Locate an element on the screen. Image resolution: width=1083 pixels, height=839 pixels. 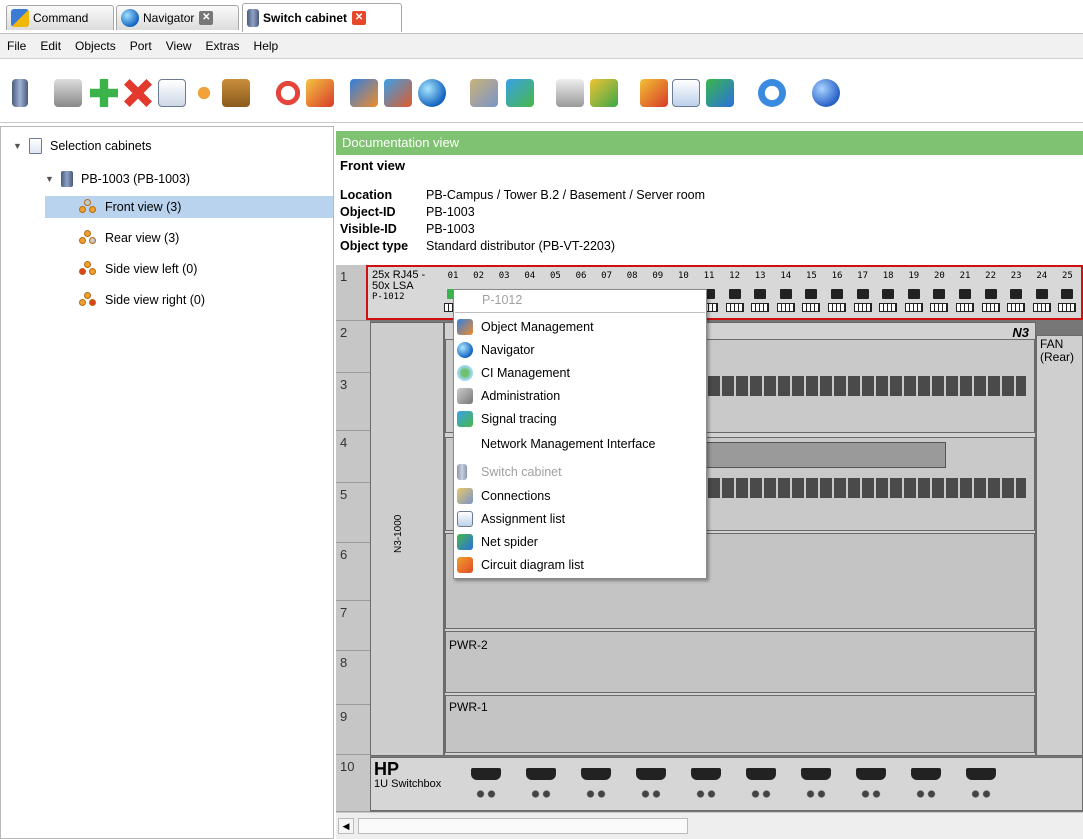
menu-item-navigator: Navigator is located at coordinates (580, 349).